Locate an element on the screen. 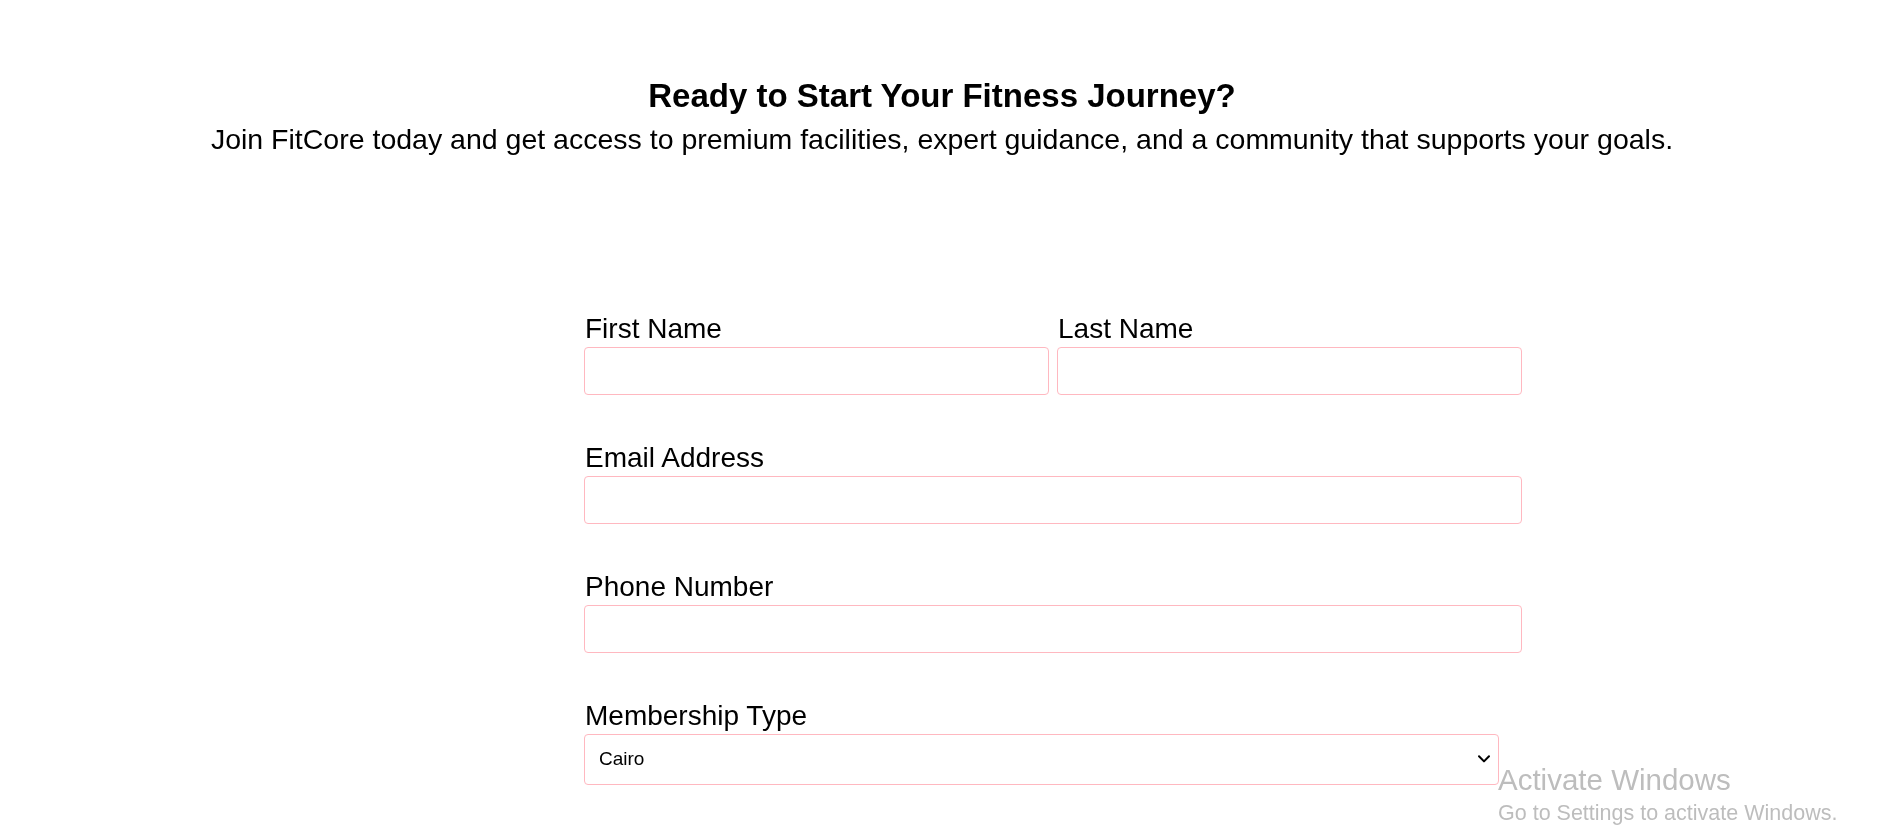 This screenshot has height=825, width=1884. field-label: Membership Type is located at coordinates (697, 716).